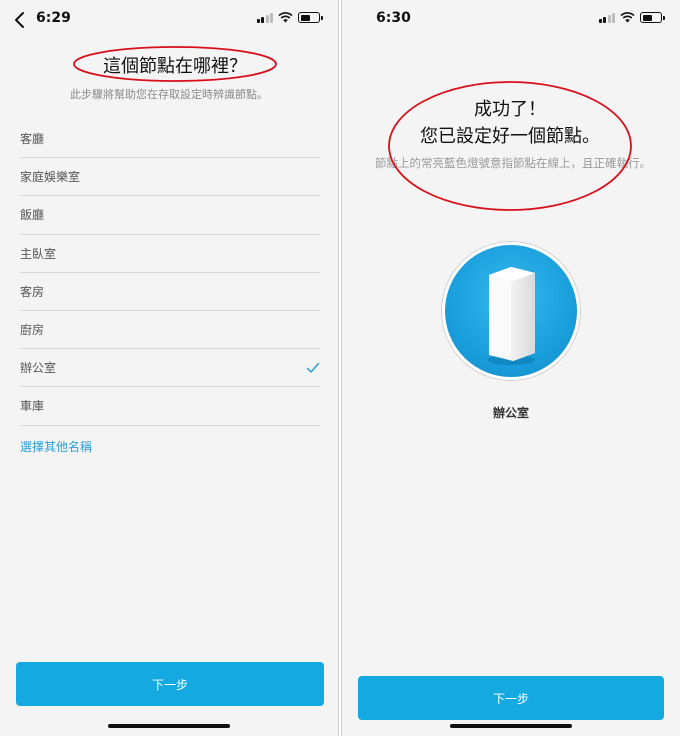 The width and height of the screenshot is (680, 736). I want to click on room-label: 主臥室, so click(38, 253).